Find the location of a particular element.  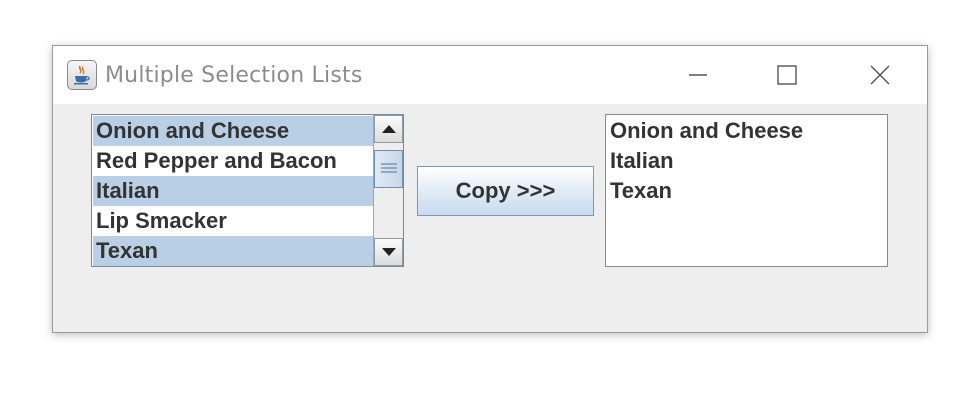

window-title: Multiple Selection Lists is located at coordinates (234, 75).